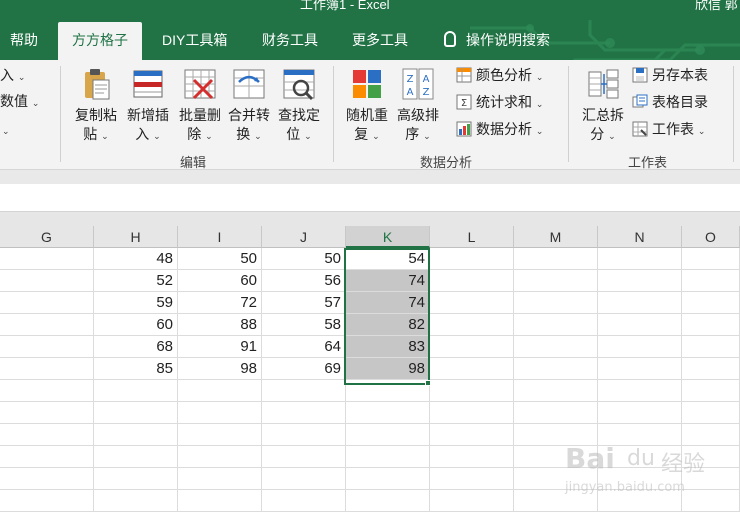 The height and width of the screenshot is (513, 740). What do you see at coordinates (640, 479) in the screenshot?
I see `cell-n11` at bounding box center [640, 479].